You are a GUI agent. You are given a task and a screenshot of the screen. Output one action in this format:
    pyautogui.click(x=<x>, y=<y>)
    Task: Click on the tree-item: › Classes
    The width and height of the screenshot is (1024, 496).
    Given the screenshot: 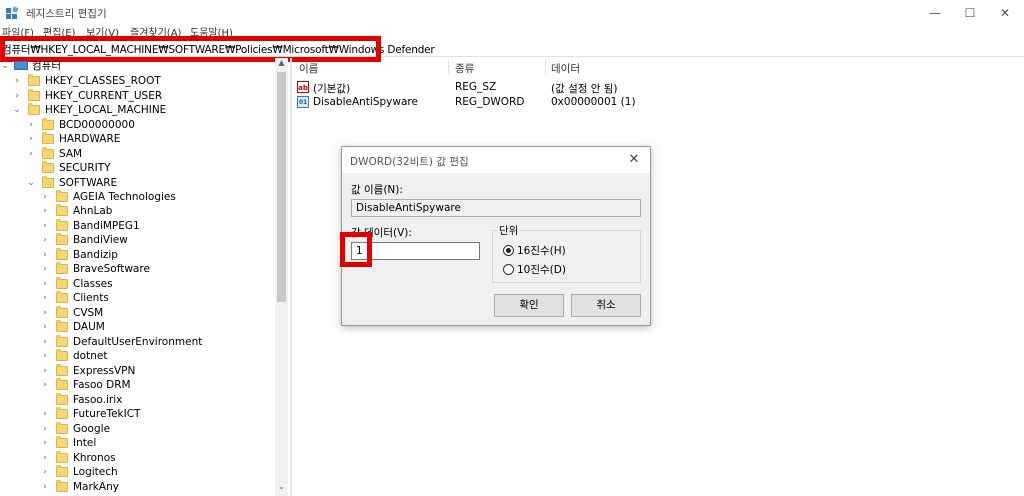 What is the action you would take?
    pyautogui.click(x=76, y=283)
    